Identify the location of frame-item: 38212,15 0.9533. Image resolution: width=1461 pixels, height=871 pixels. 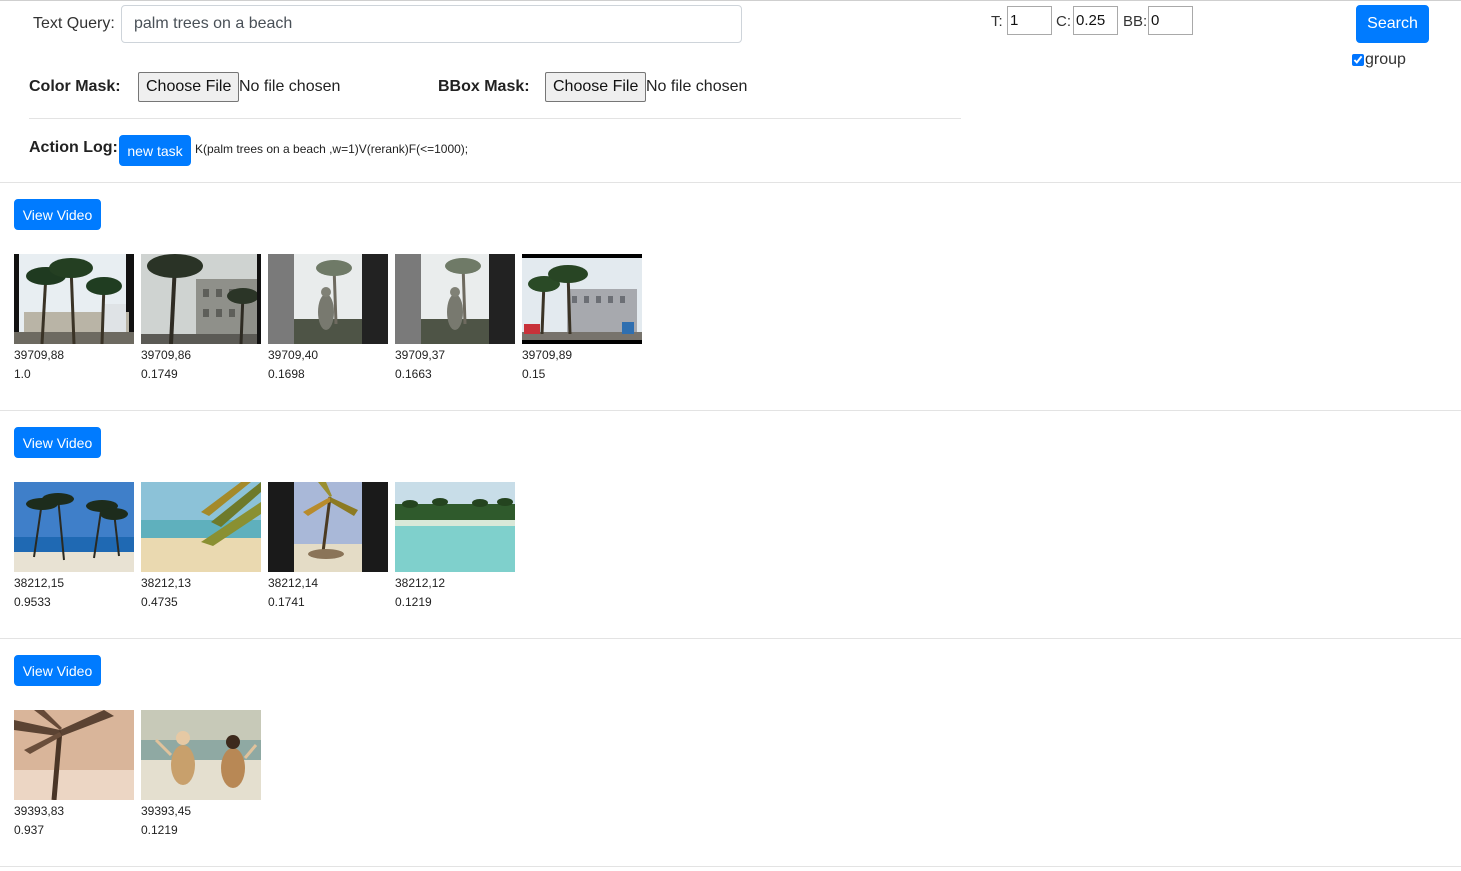
(74, 547).